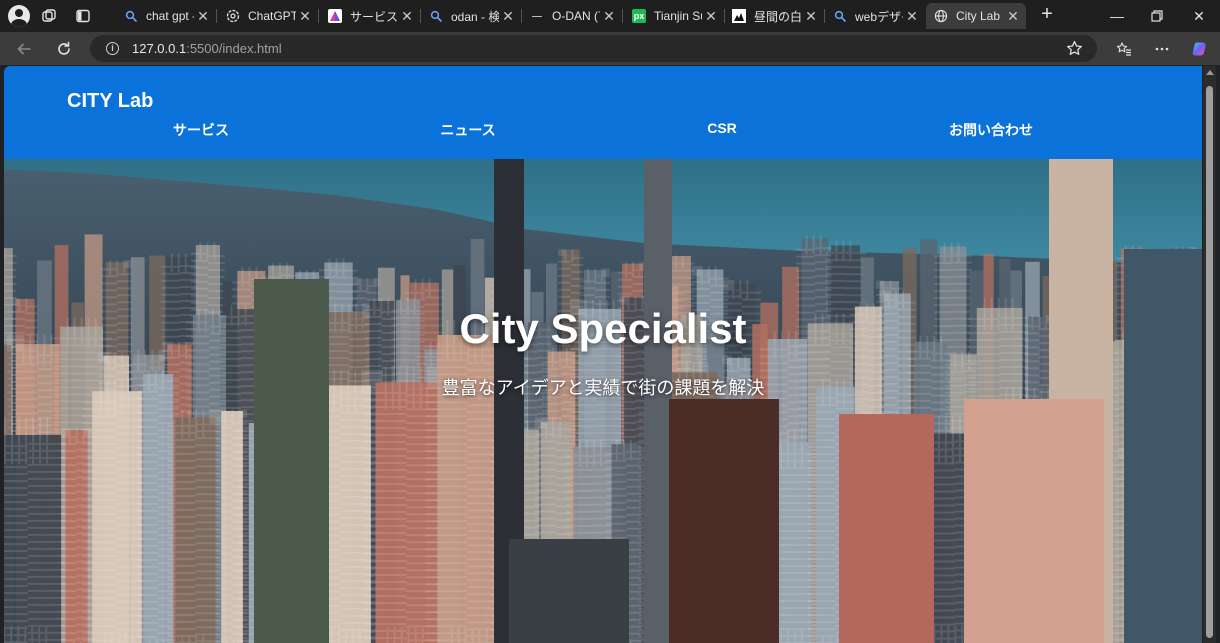 The height and width of the screenshot is (643, 1220). I want to click on back-arrow-icon, so click(24, 49).